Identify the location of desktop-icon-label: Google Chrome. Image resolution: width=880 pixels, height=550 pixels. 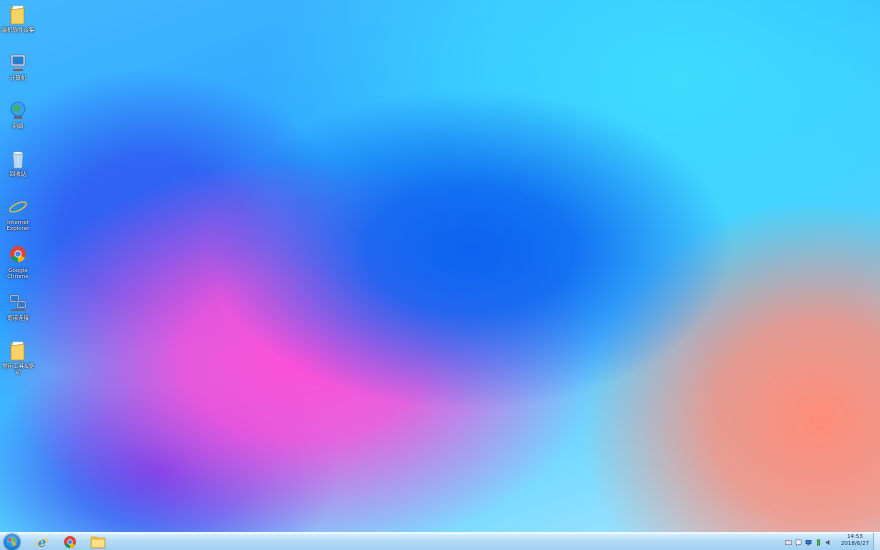
(18, 274).